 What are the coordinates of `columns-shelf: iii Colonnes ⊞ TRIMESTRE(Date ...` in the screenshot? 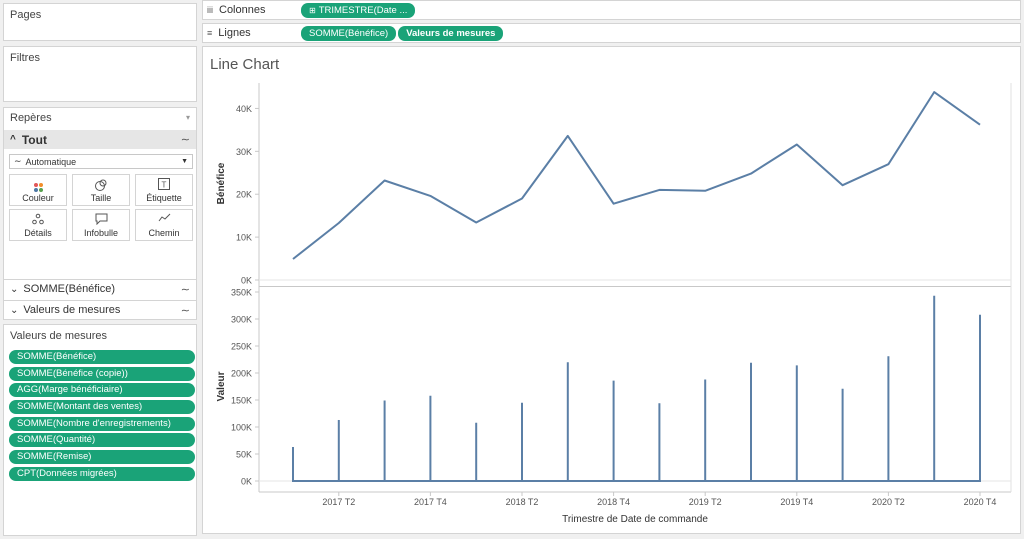 It's located at (611, 10).